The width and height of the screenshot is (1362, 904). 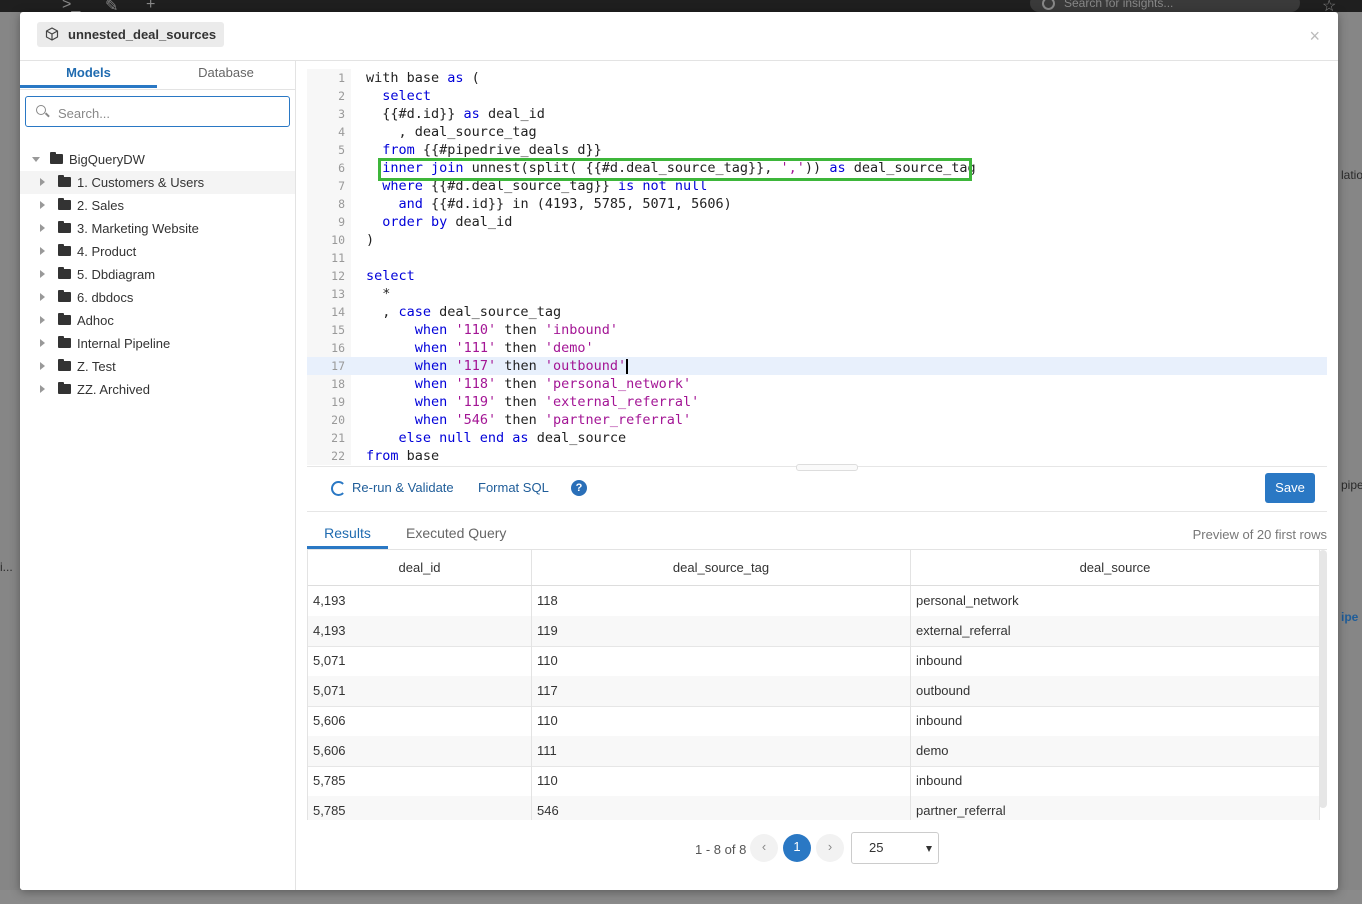 What do you see at coordinates (157, 251) in the screenshot?
I see `tree-folder: 4. Product` at bounding box center [157, 251].